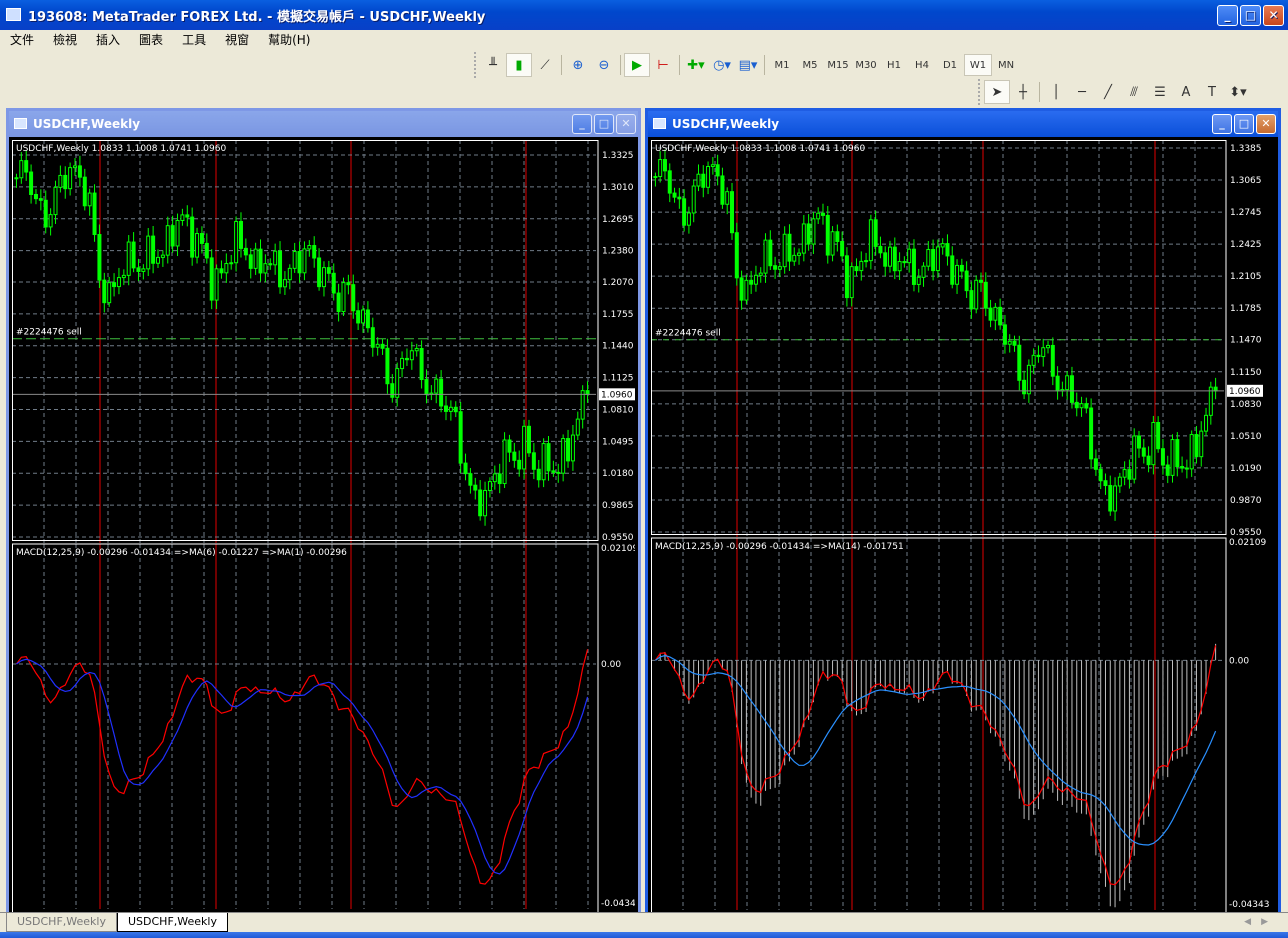 The width and height of the screenshot is (1288, 938). What do you see at coordinates (618, 549) in the screenshot?
I see `macd-tick-label: 0.02109` at bounding box center [618, 549].